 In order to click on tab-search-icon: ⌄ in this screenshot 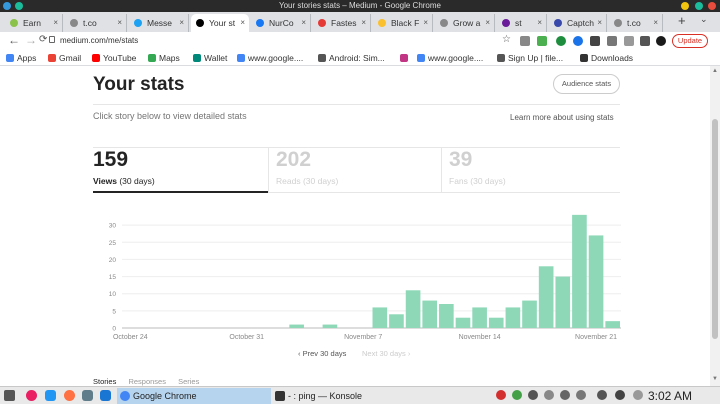, I will do `click(704, 19)`.